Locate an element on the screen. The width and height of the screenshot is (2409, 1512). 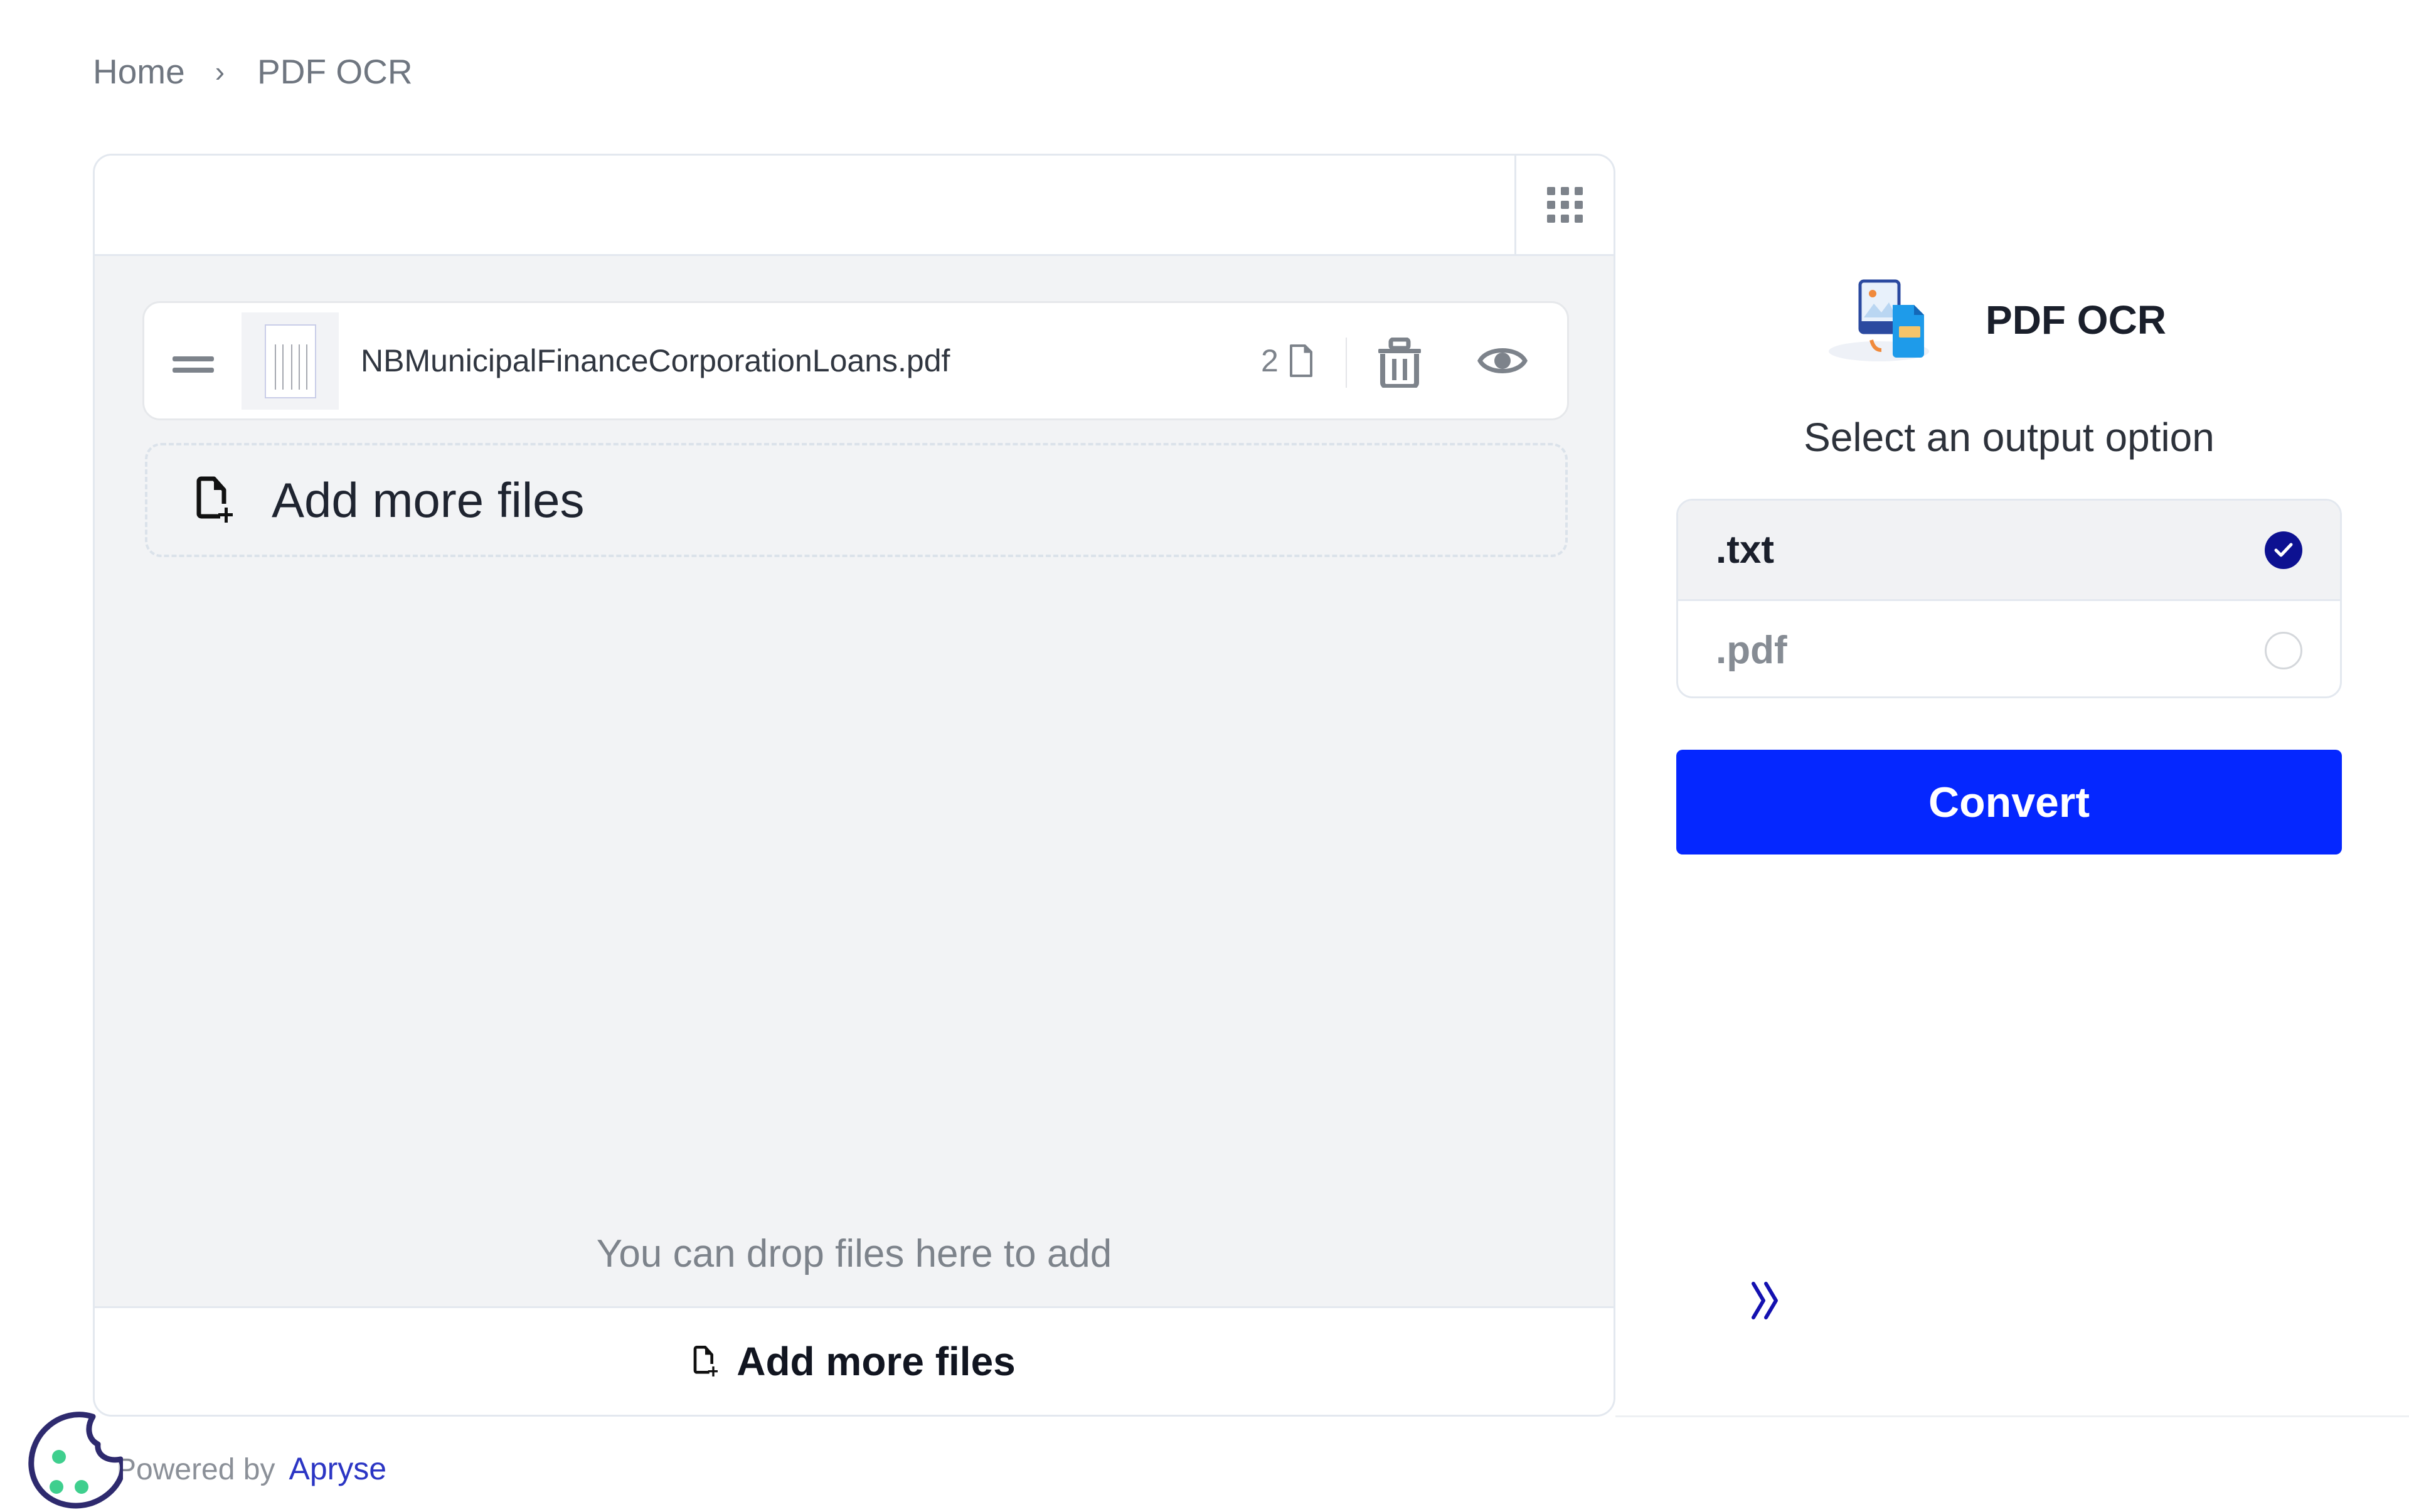
drop-hint: You can drop files here to add is located at coordinates (854, 1253).